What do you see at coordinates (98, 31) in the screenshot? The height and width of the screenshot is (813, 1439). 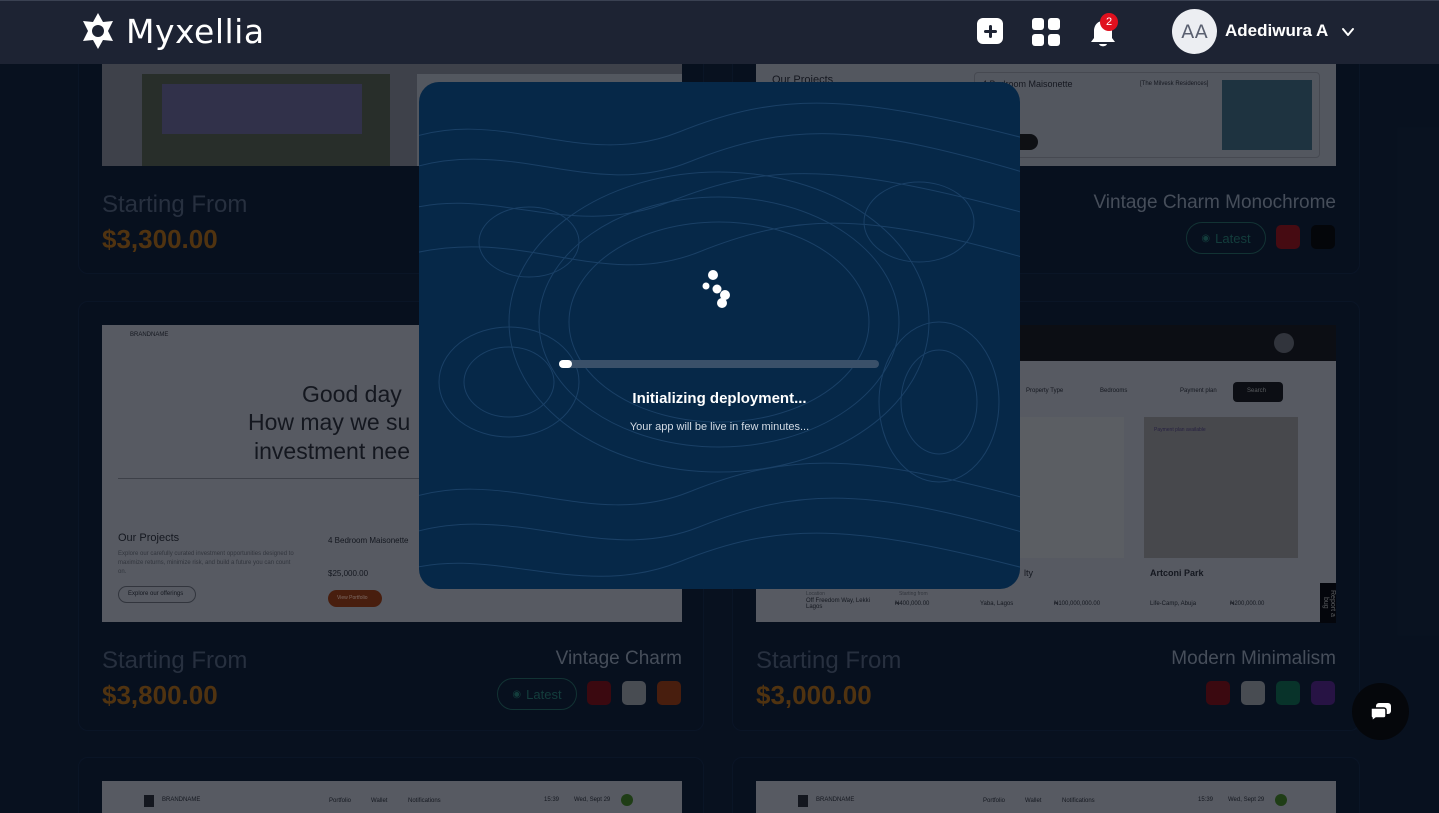 I see `logo-star-icon` at bounding box center [98, 31].